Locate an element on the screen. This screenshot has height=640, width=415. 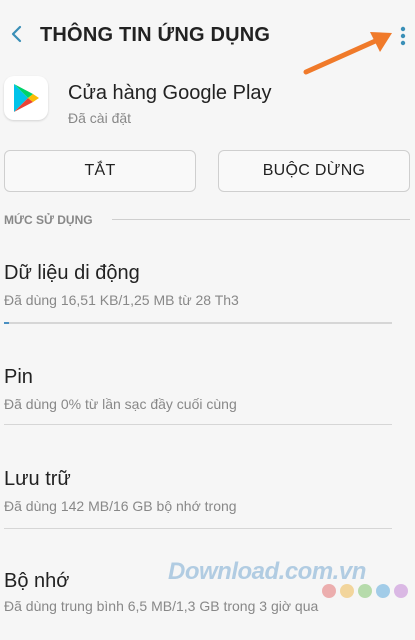
usage-item-desc: Đã dùng 142 MB/16 GB bộ nhớ trong is located at coordinates (120, 506).